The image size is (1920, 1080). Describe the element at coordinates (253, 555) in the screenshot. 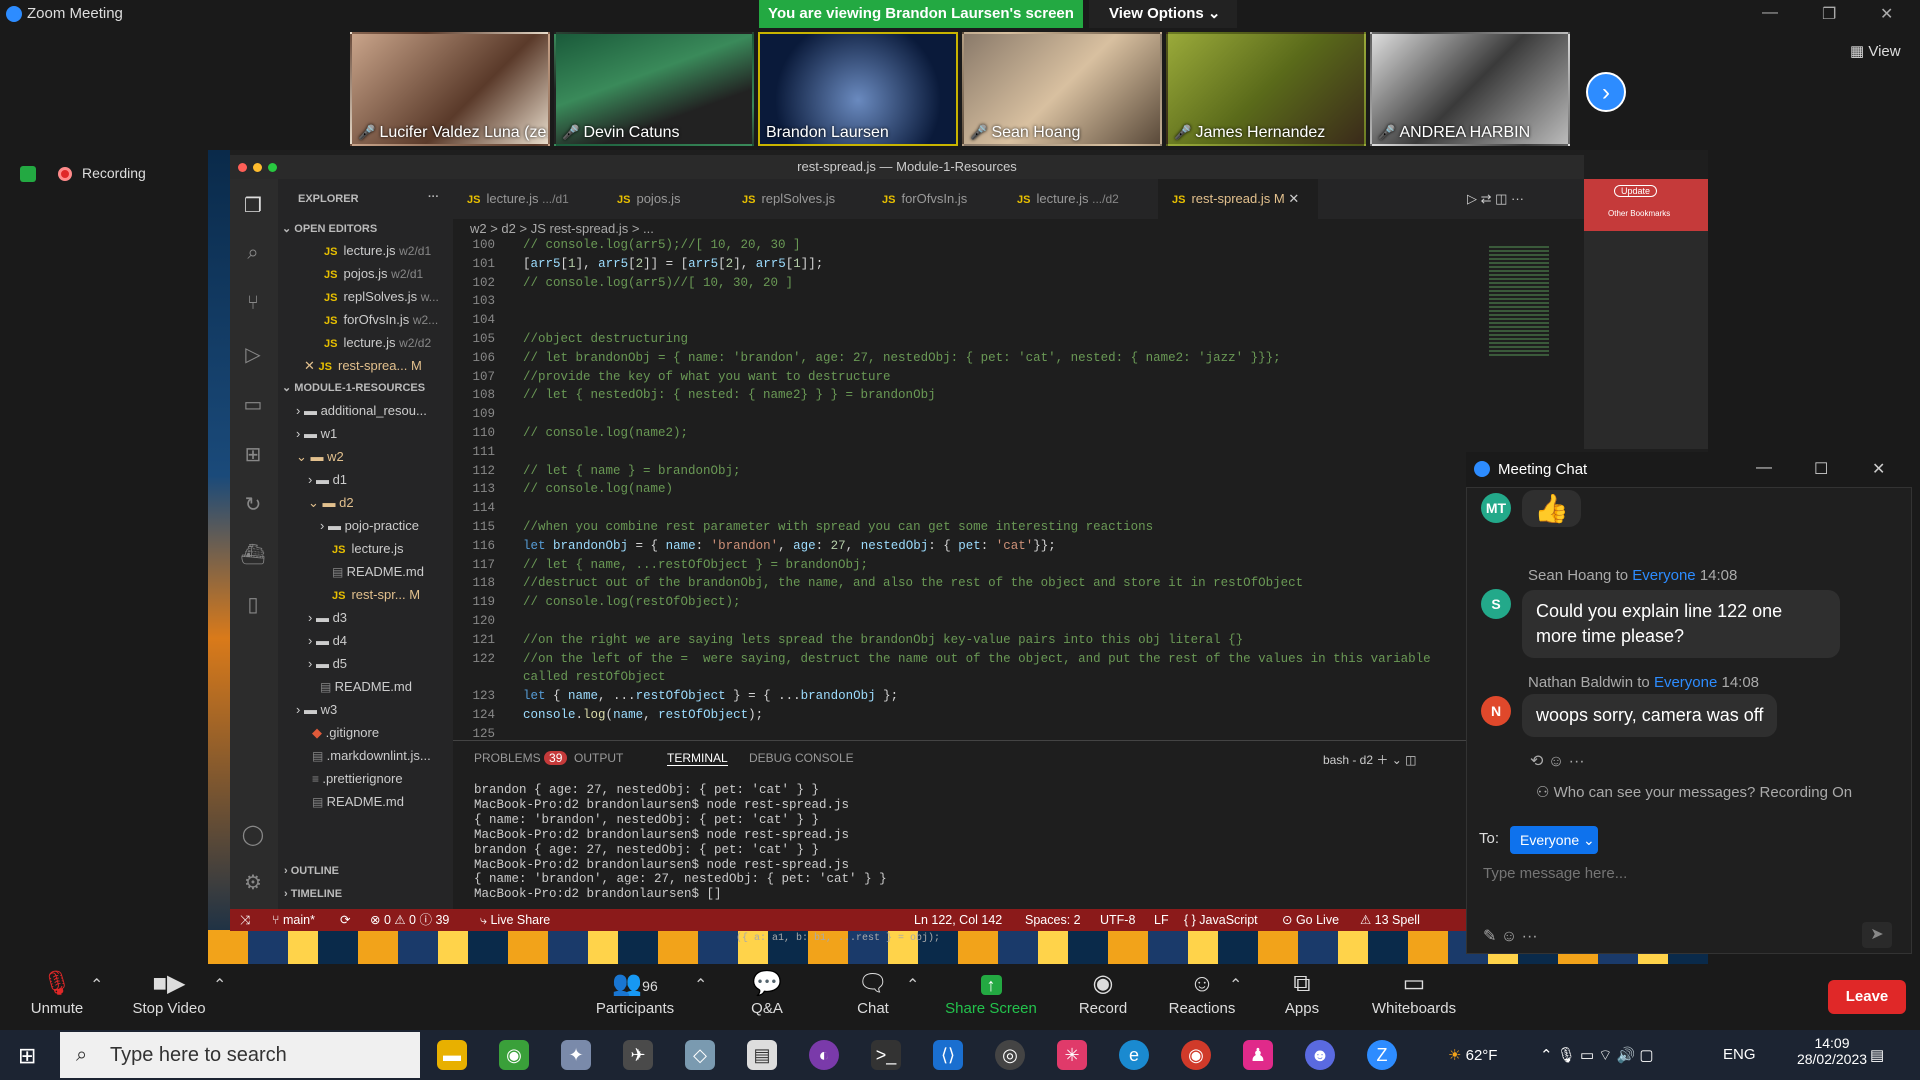

I see `docker-icon: ⛴` at that location.